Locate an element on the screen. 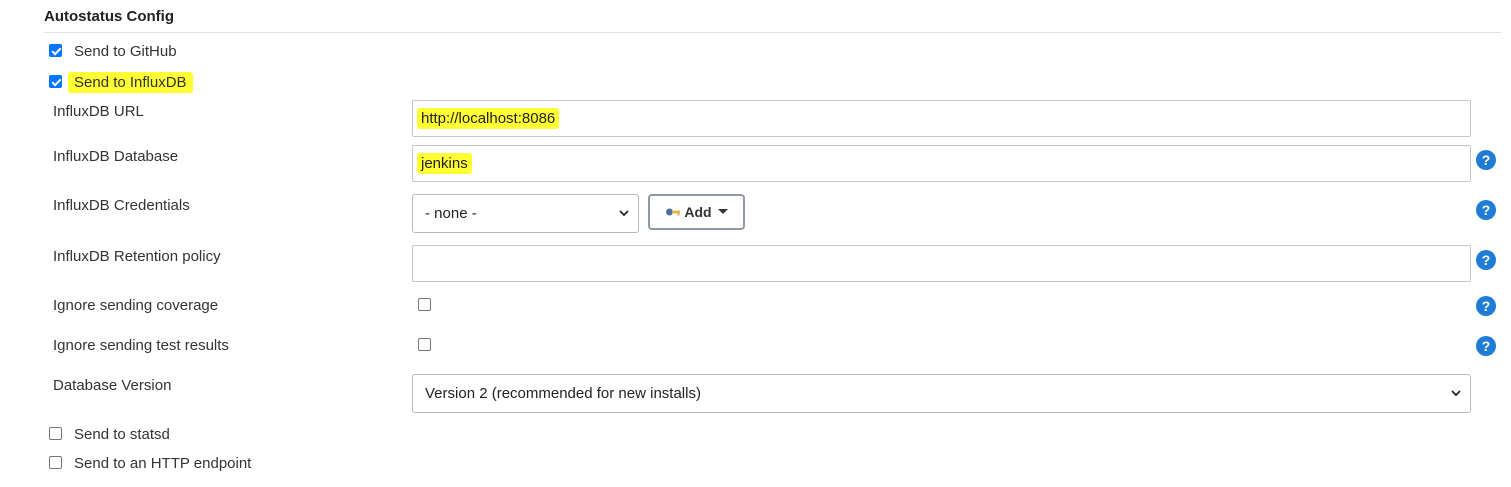 Image resolution: width=1511 pixels, height=487 pixels. database-version-label: Database Version is located at coordinates (112, 385).